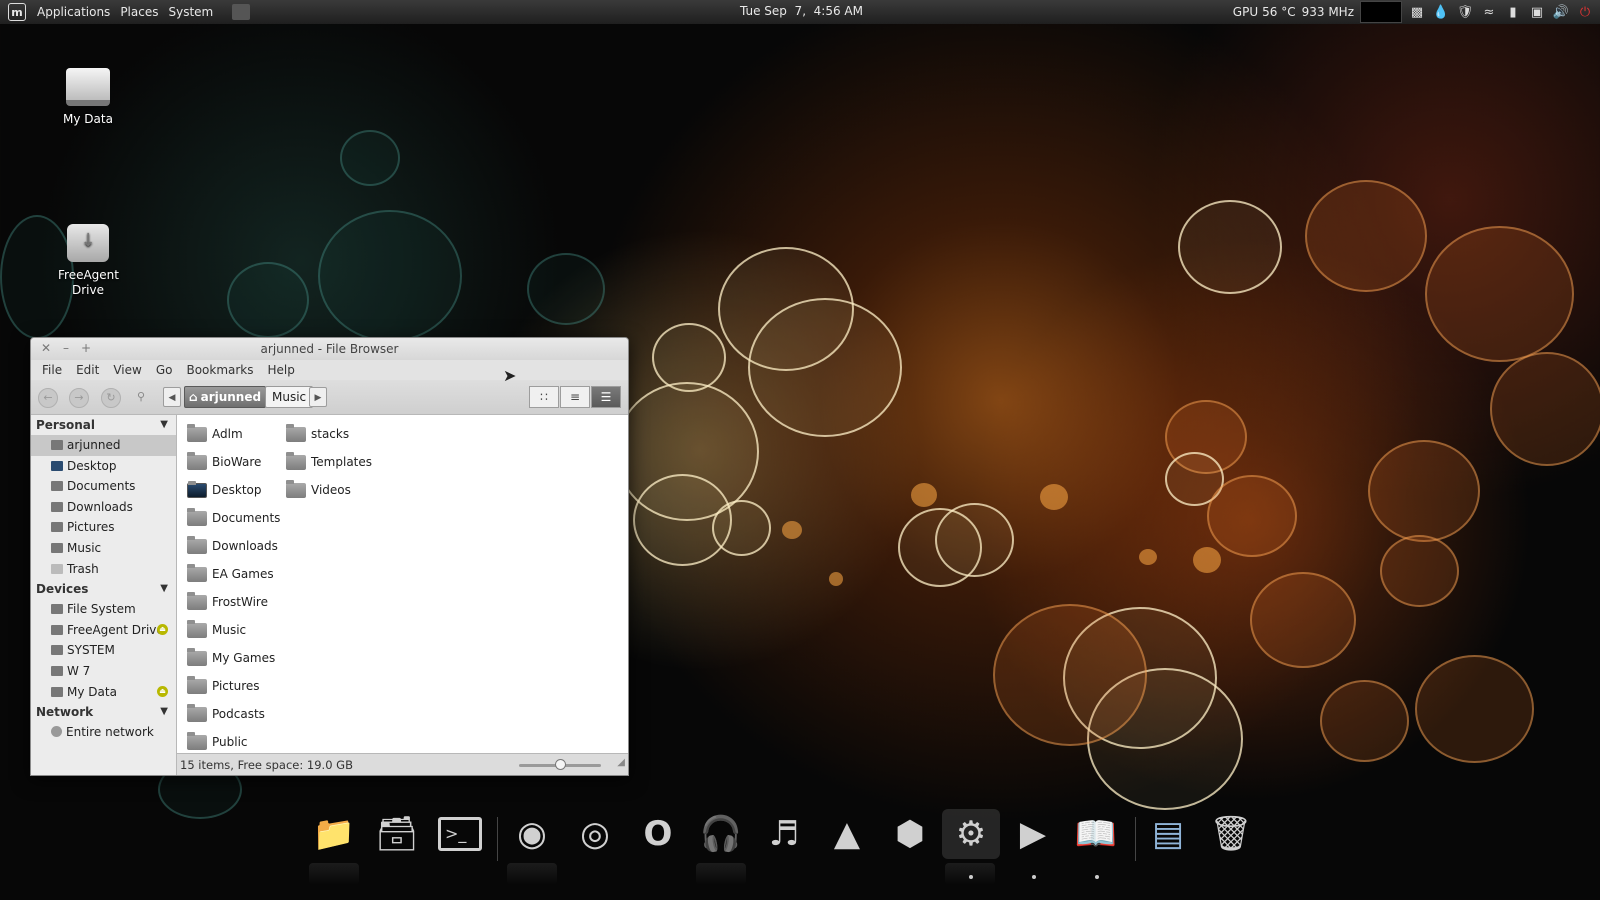 This screenshot has height=900, width=1600. What do you see at coordinates (103, 589) in the screenshot?
I see `sidebar-header-devices: Devices ▼` at bounding box center [103, 589].